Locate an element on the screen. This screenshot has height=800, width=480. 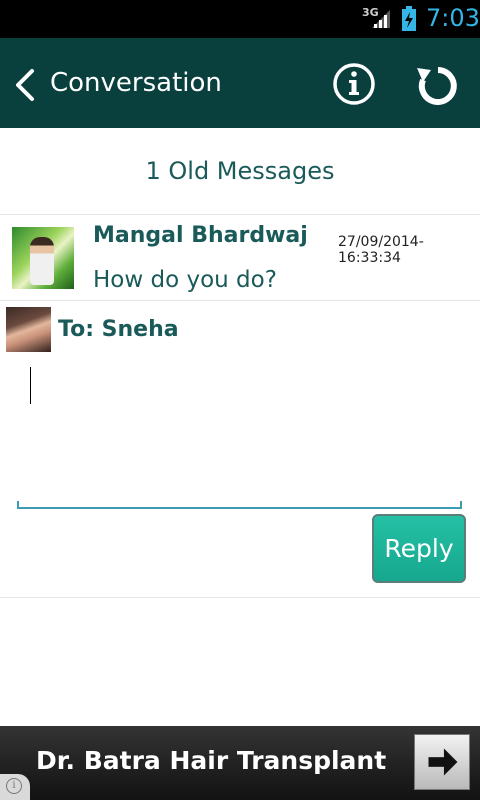
ad-info-icon: i is located at coordinates (15, 787).